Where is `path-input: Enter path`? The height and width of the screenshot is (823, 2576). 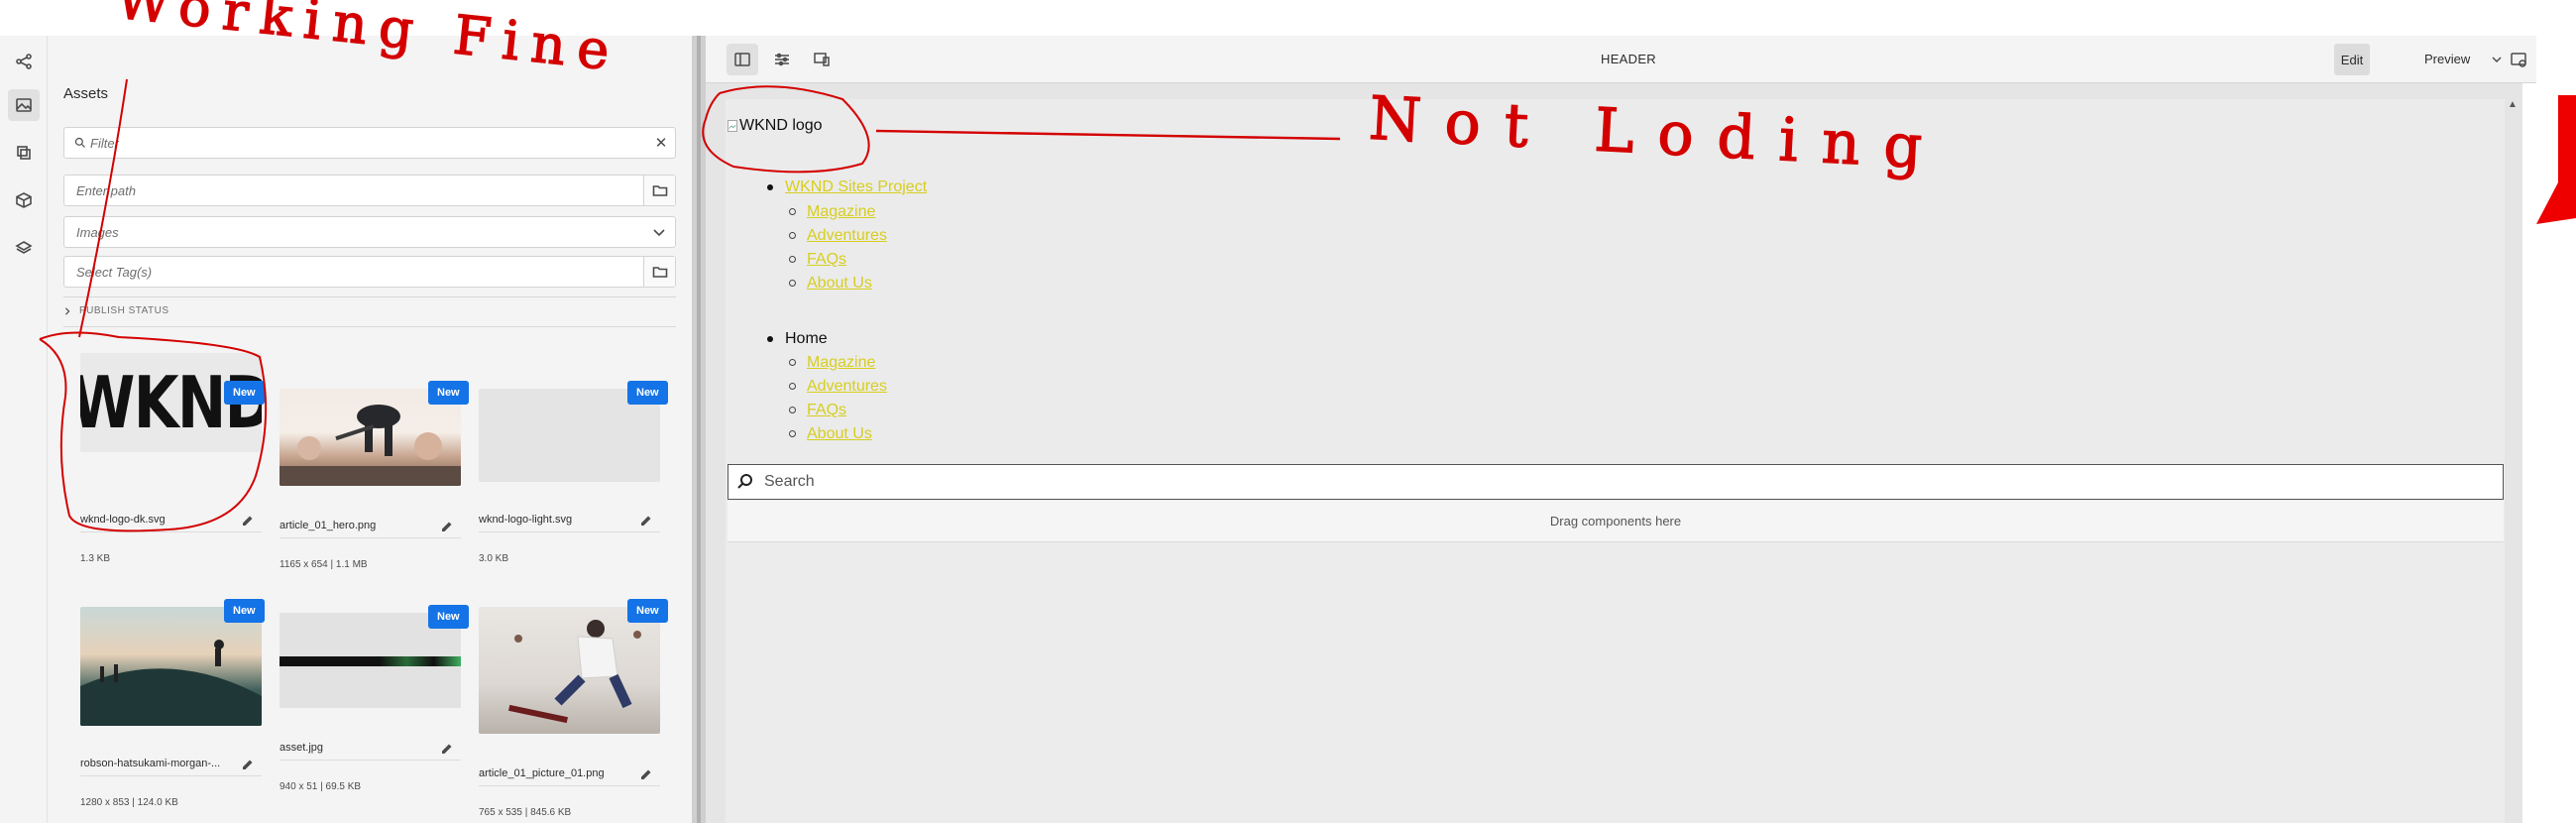 path-input: Enter path is located at coordinates (353, 190).